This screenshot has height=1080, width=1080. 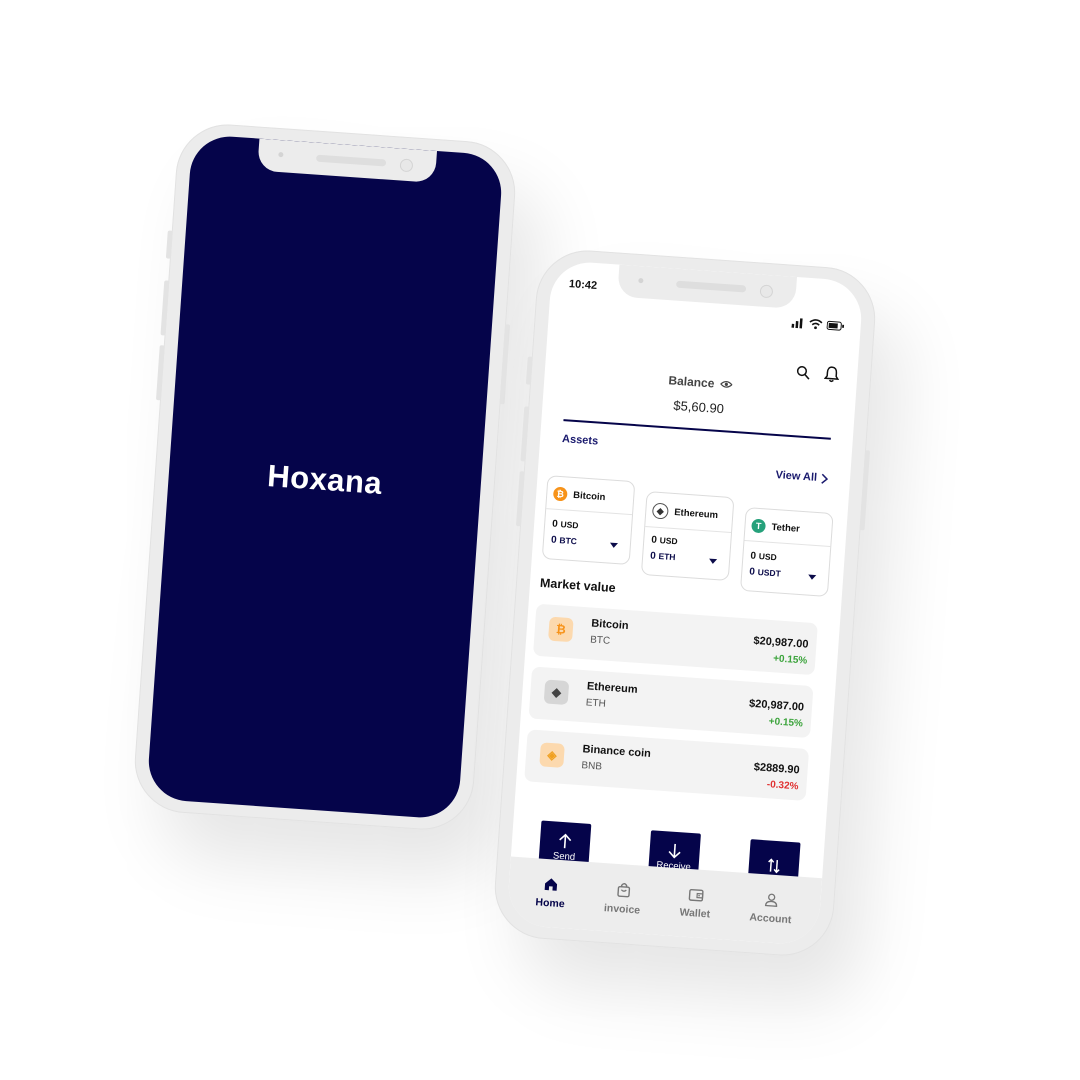 What do you see at coordinates (786, 552) in the screenshot?
I see `asset-card-tether: T Tether 0 USD 0 USDT` at bounding box center [786, 552].